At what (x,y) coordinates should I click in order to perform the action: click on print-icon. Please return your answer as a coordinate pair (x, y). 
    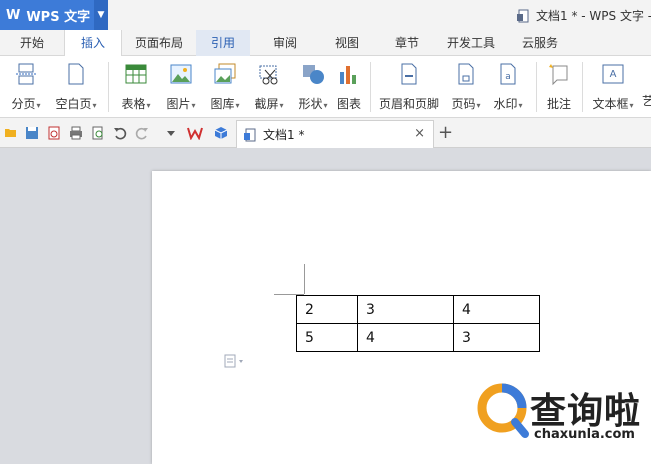
    Looking at the image, I should click on (76, 133).